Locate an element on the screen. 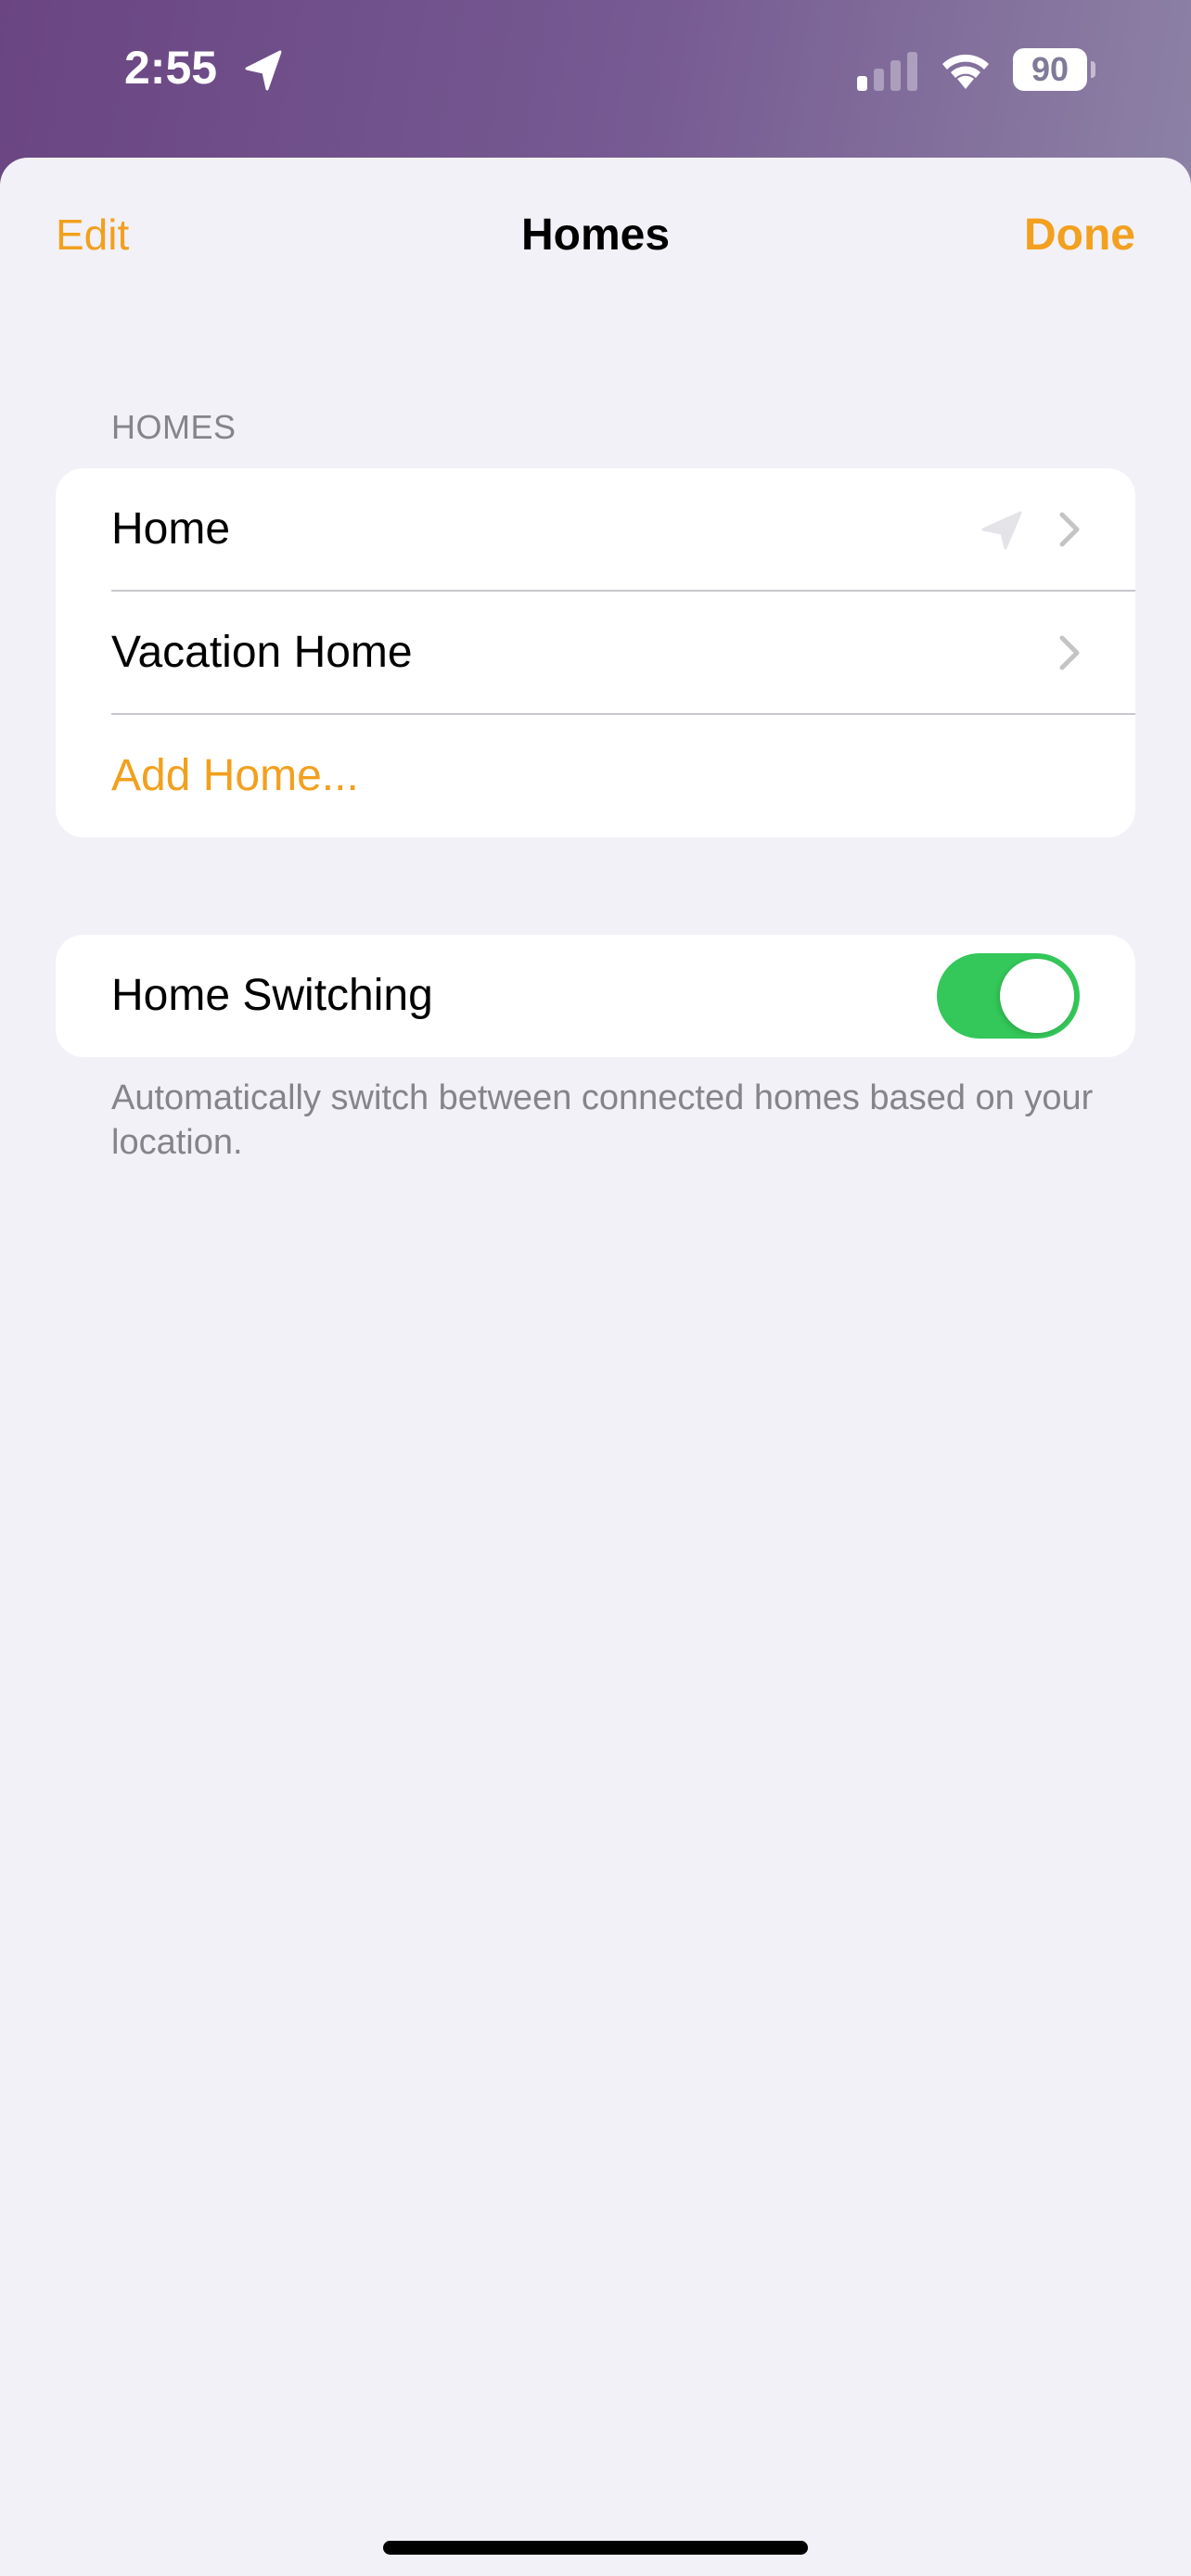 The image size is (1191, 2576). home-switching-toggle is located at coordinates (1008, 996).